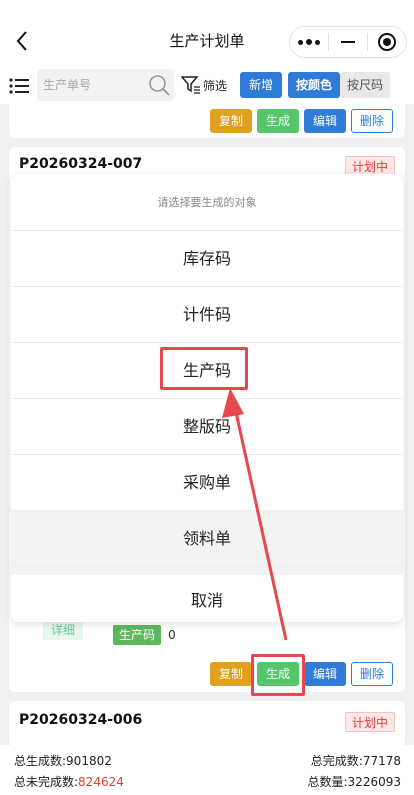  Describe the element at coordinates (207, 427) in the screenshot. I see `sheet-item-full-board-code: 整版码` at that location.